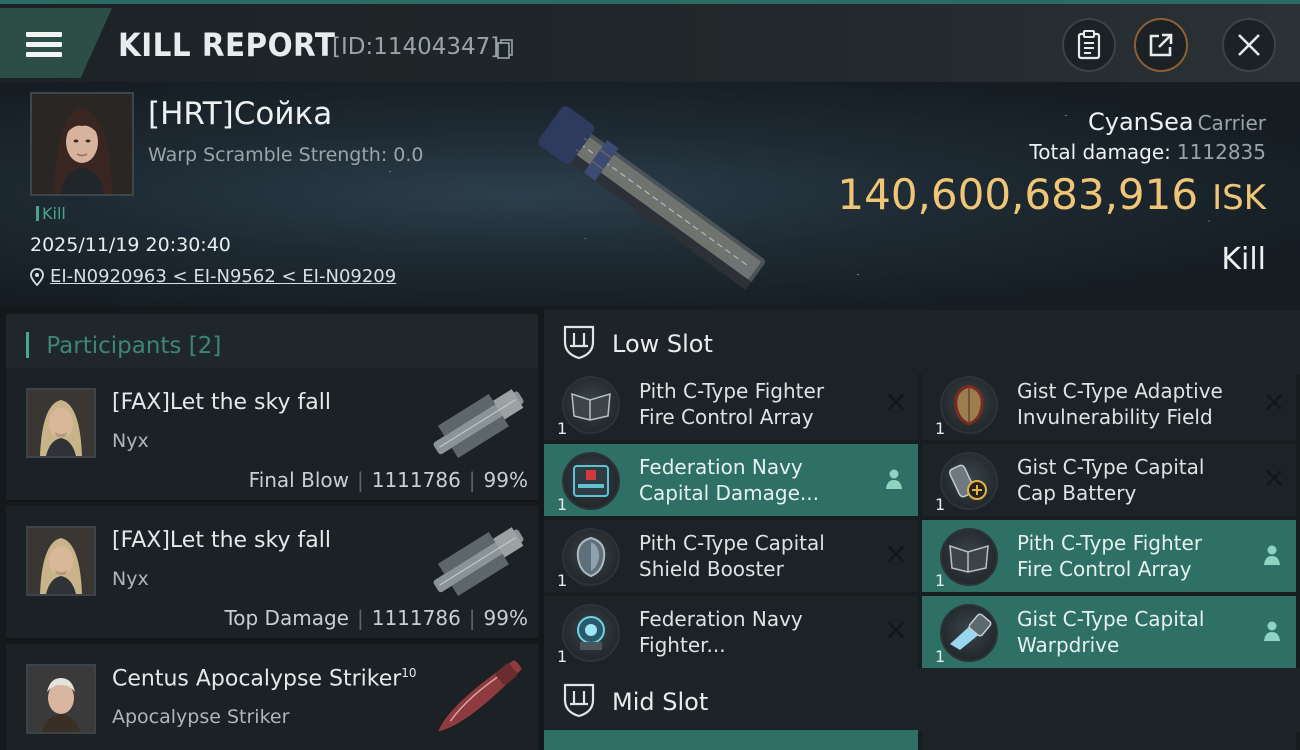 The image size is (1300, 750). Describe the element at coordinates (1147, 152) in the screenshot. I see `total-damage: Total damage: 1112835` at that location.